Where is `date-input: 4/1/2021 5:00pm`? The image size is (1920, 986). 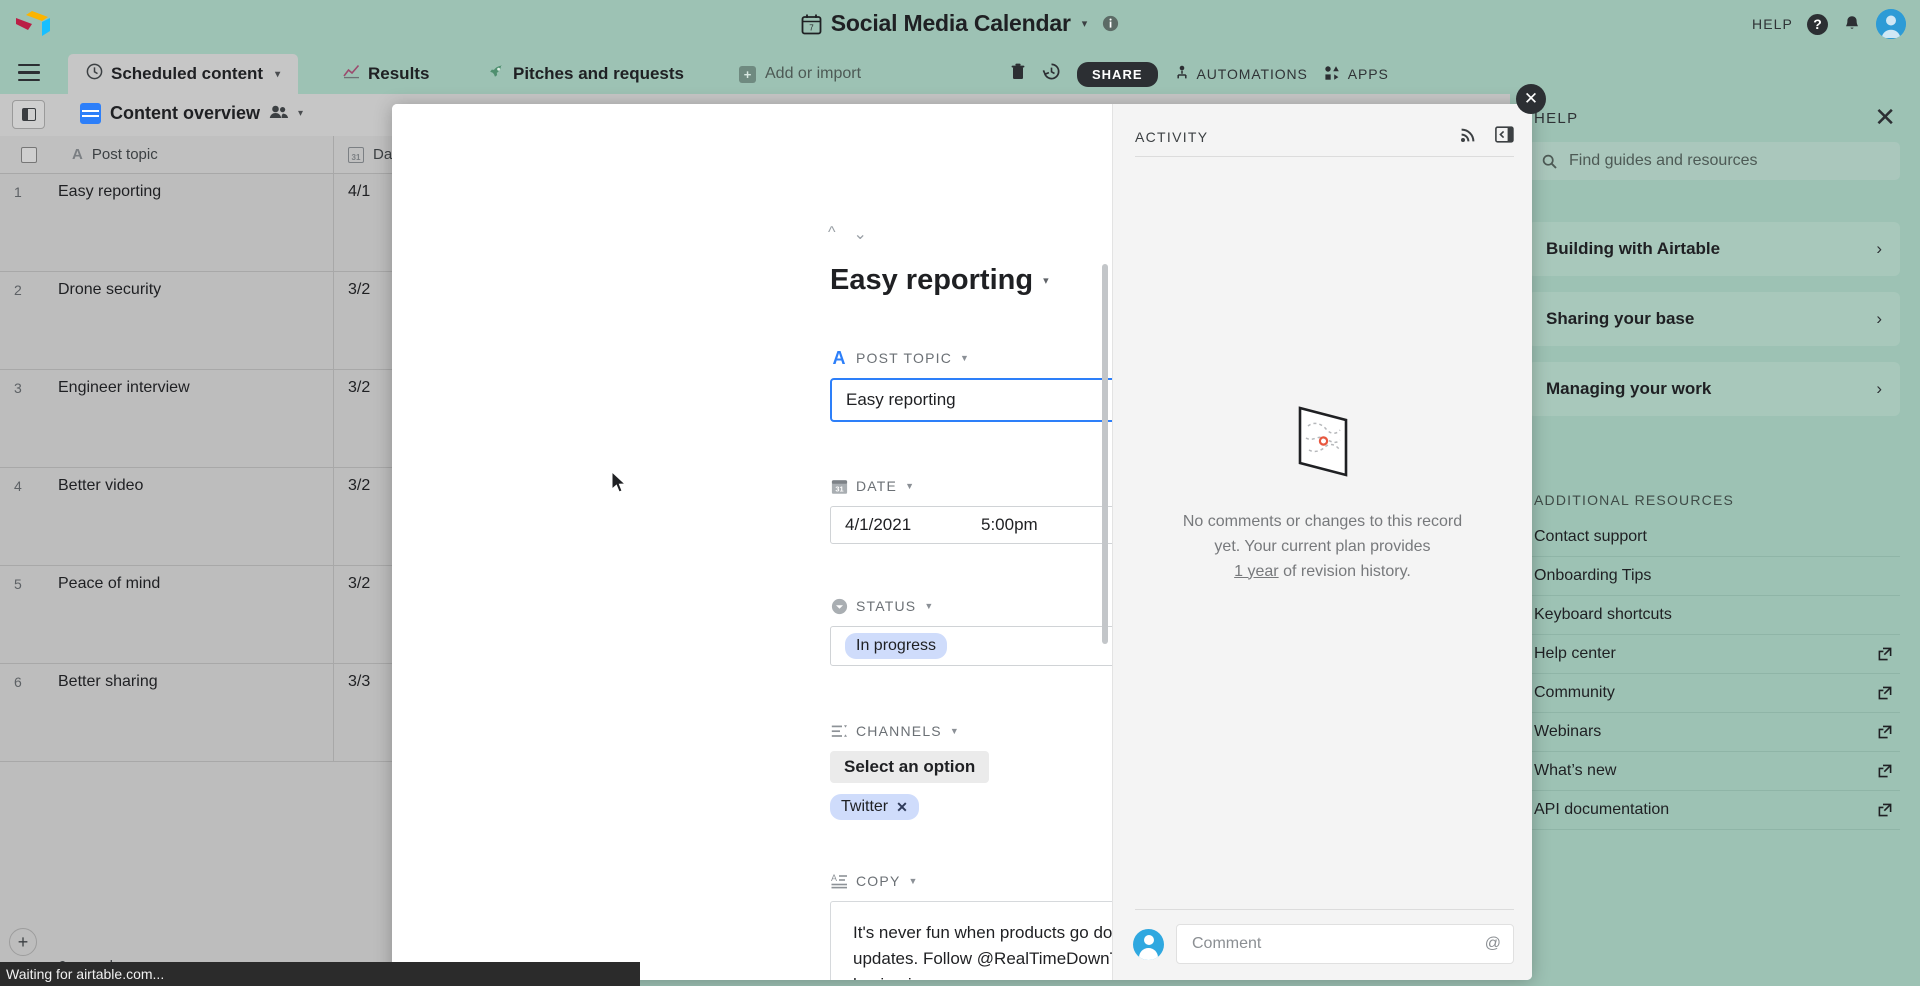
date-input: 4/1/2021 5:00pm is located at coordinates (981, 525).